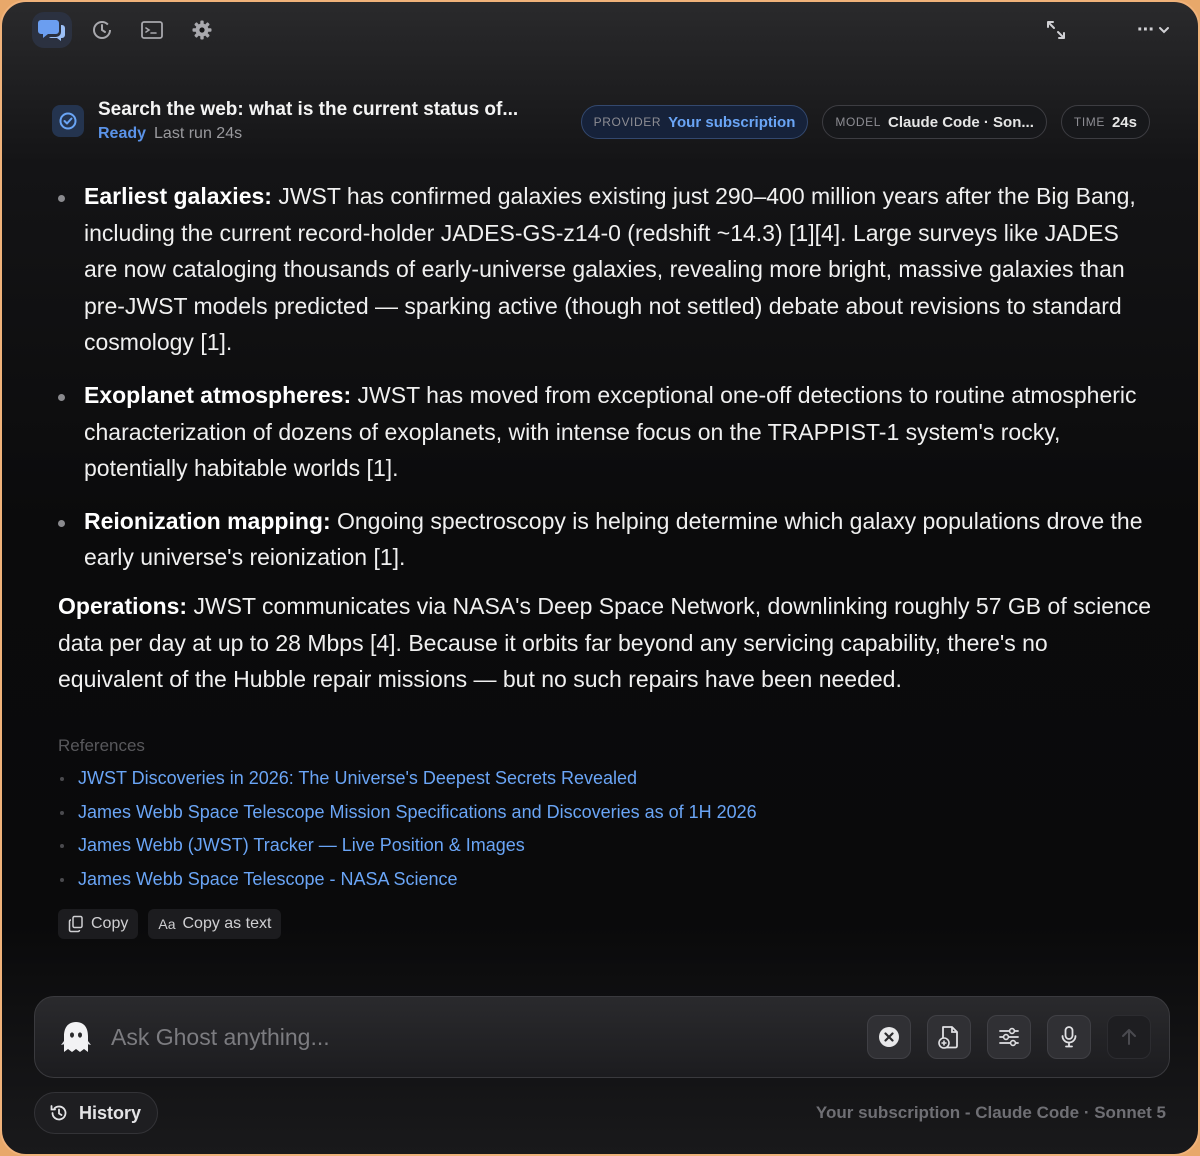 The width and height of the screenshot is (1200, 1156). What do you see at coordinates (1164, 30) in the screenshot?
I see `chevron-down-icon` at bounding box center [1164, 30].